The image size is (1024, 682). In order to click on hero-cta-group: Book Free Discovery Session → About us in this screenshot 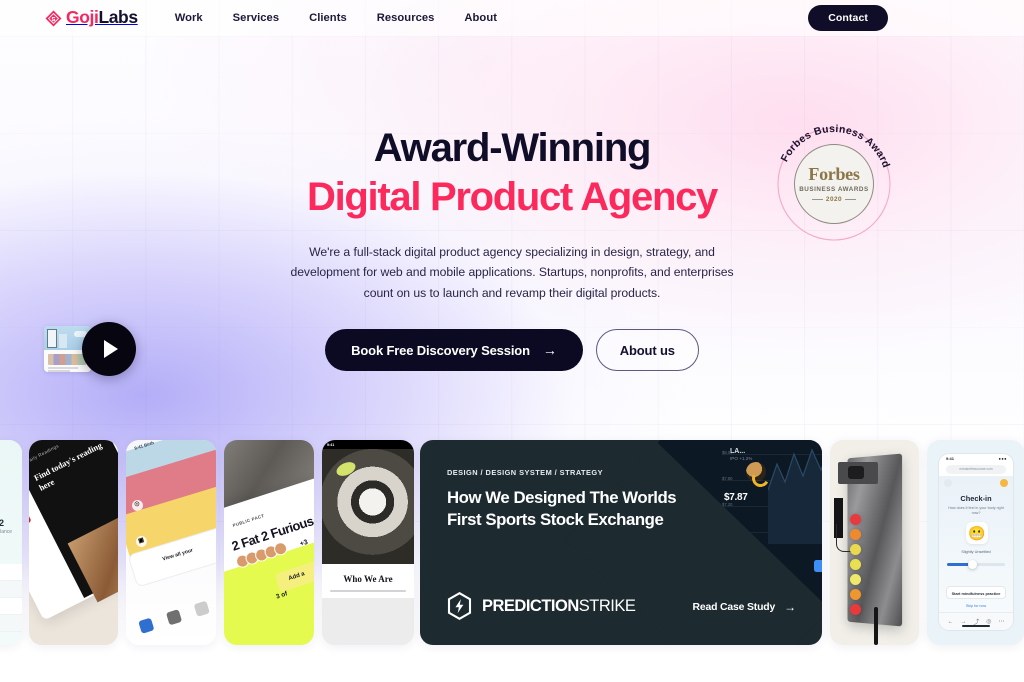, I will do `click(512, 350)`.